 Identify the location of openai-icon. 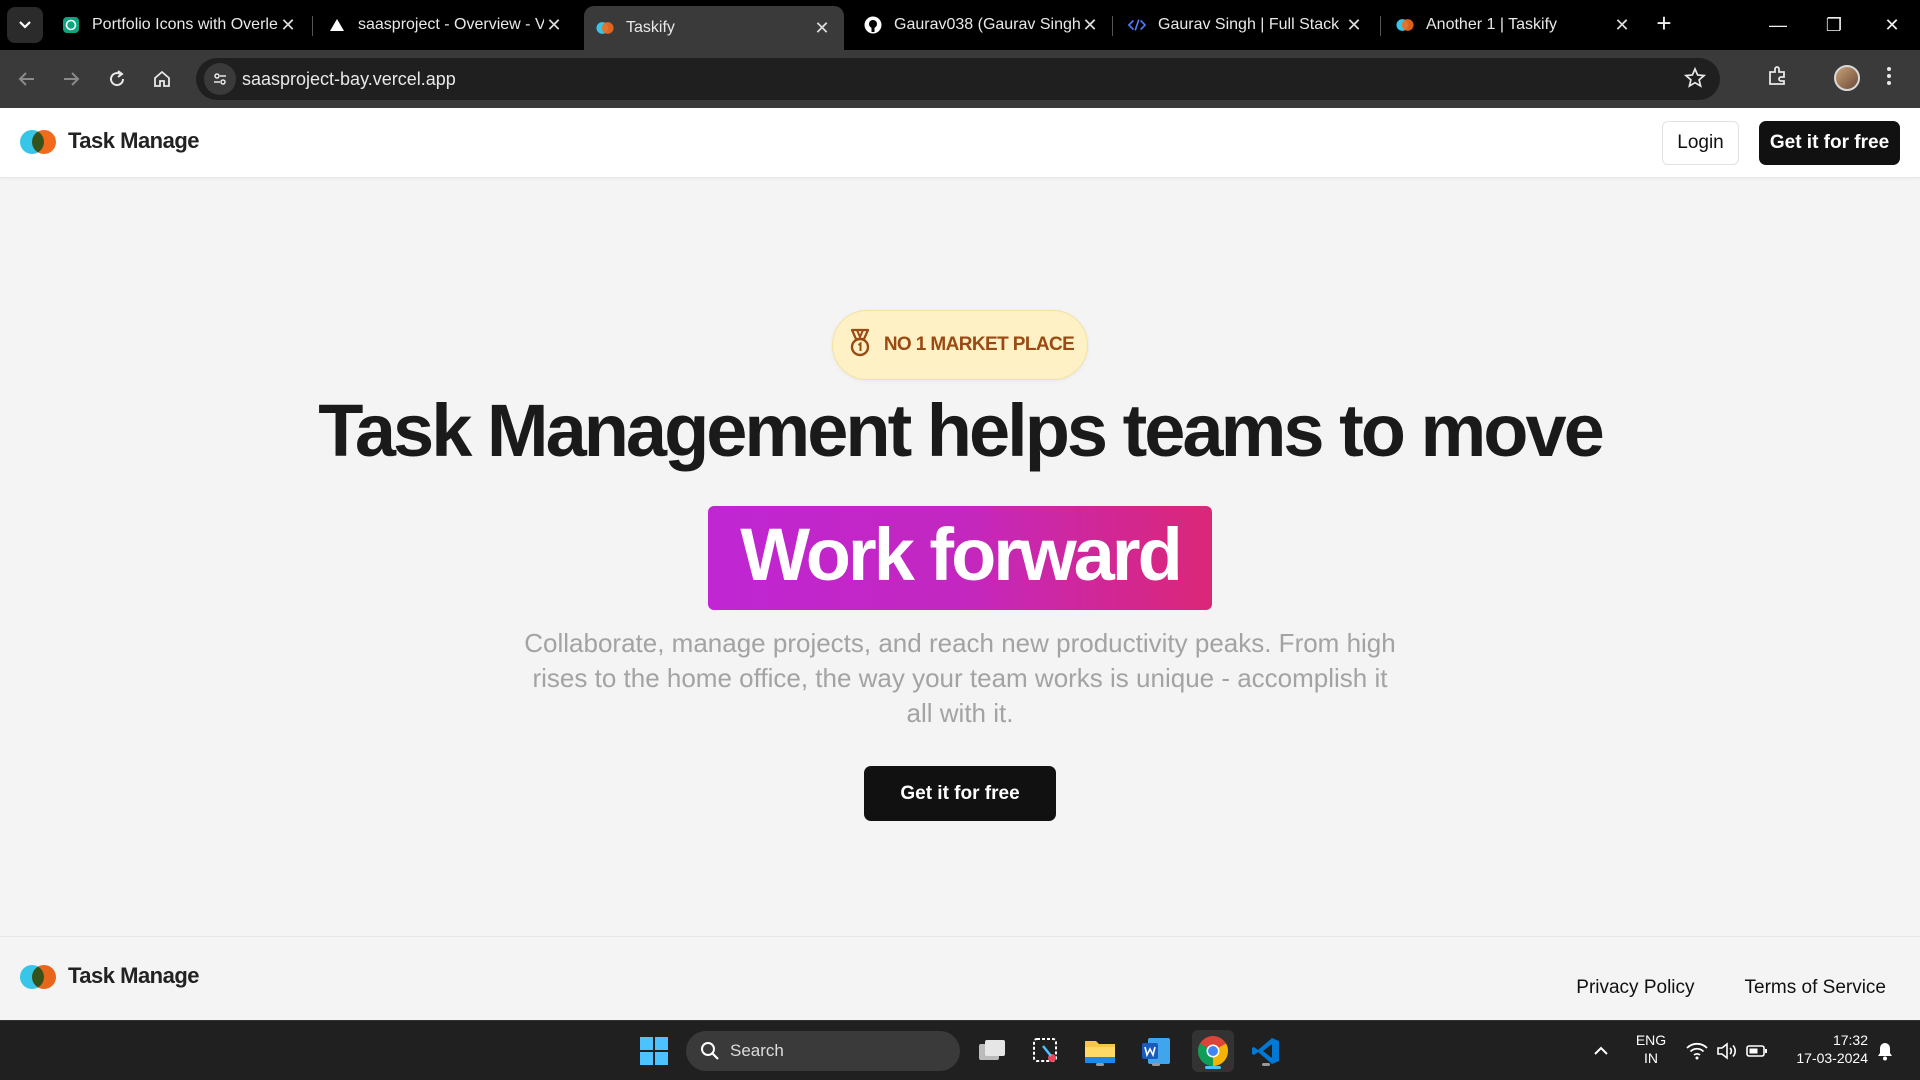
(71, 25).